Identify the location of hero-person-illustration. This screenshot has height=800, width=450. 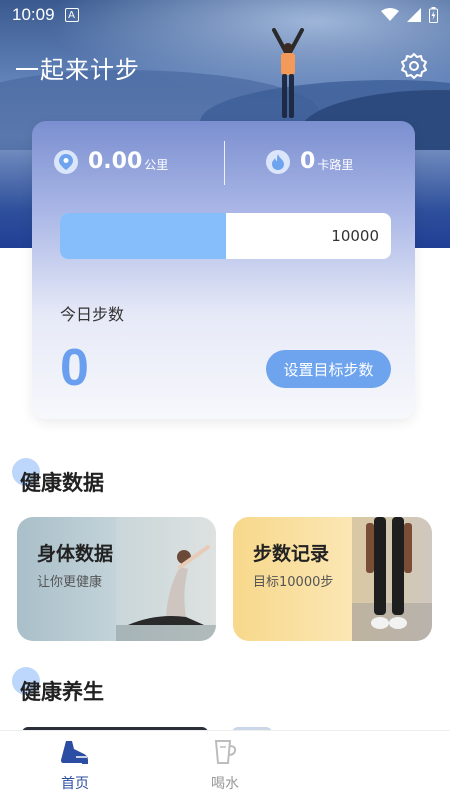
(288, 73).